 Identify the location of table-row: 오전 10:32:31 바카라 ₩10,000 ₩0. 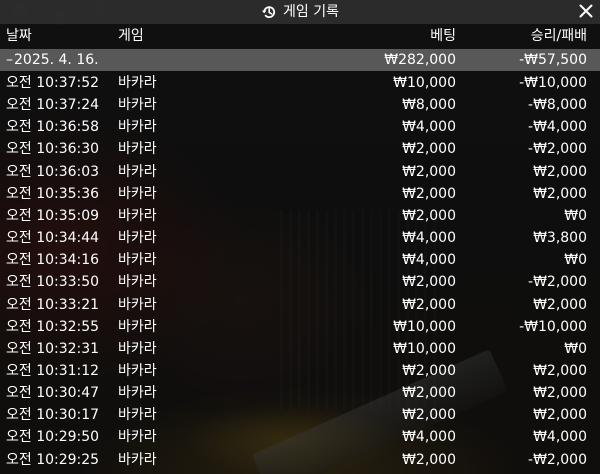
(300, 349).